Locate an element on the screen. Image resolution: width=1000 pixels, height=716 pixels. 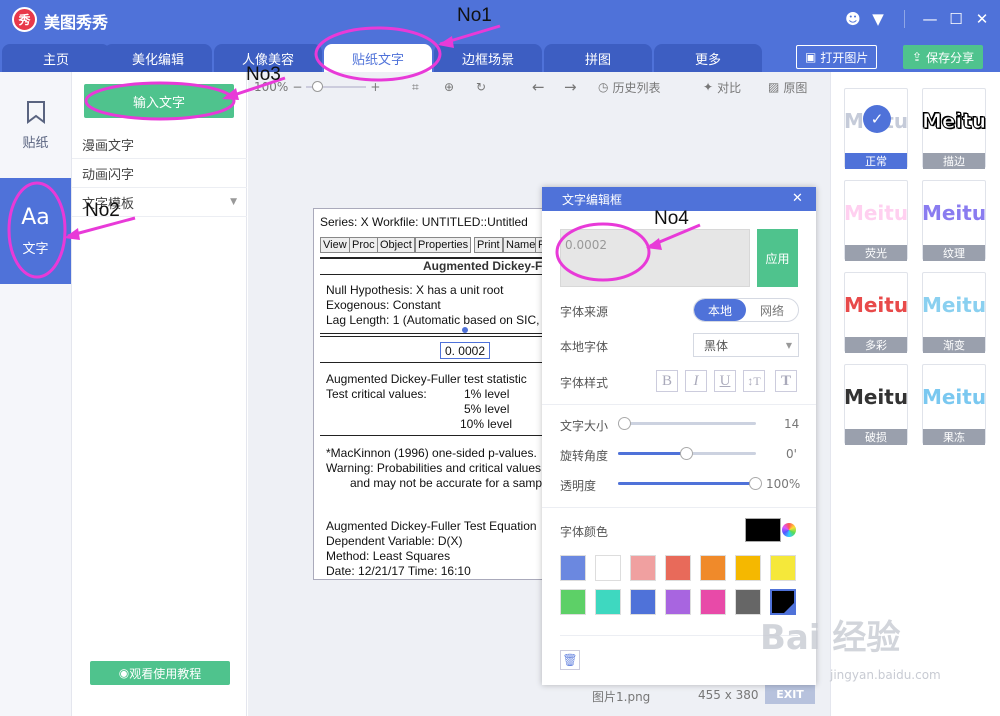
color-picker-icon is located at coordinates (789, 530).